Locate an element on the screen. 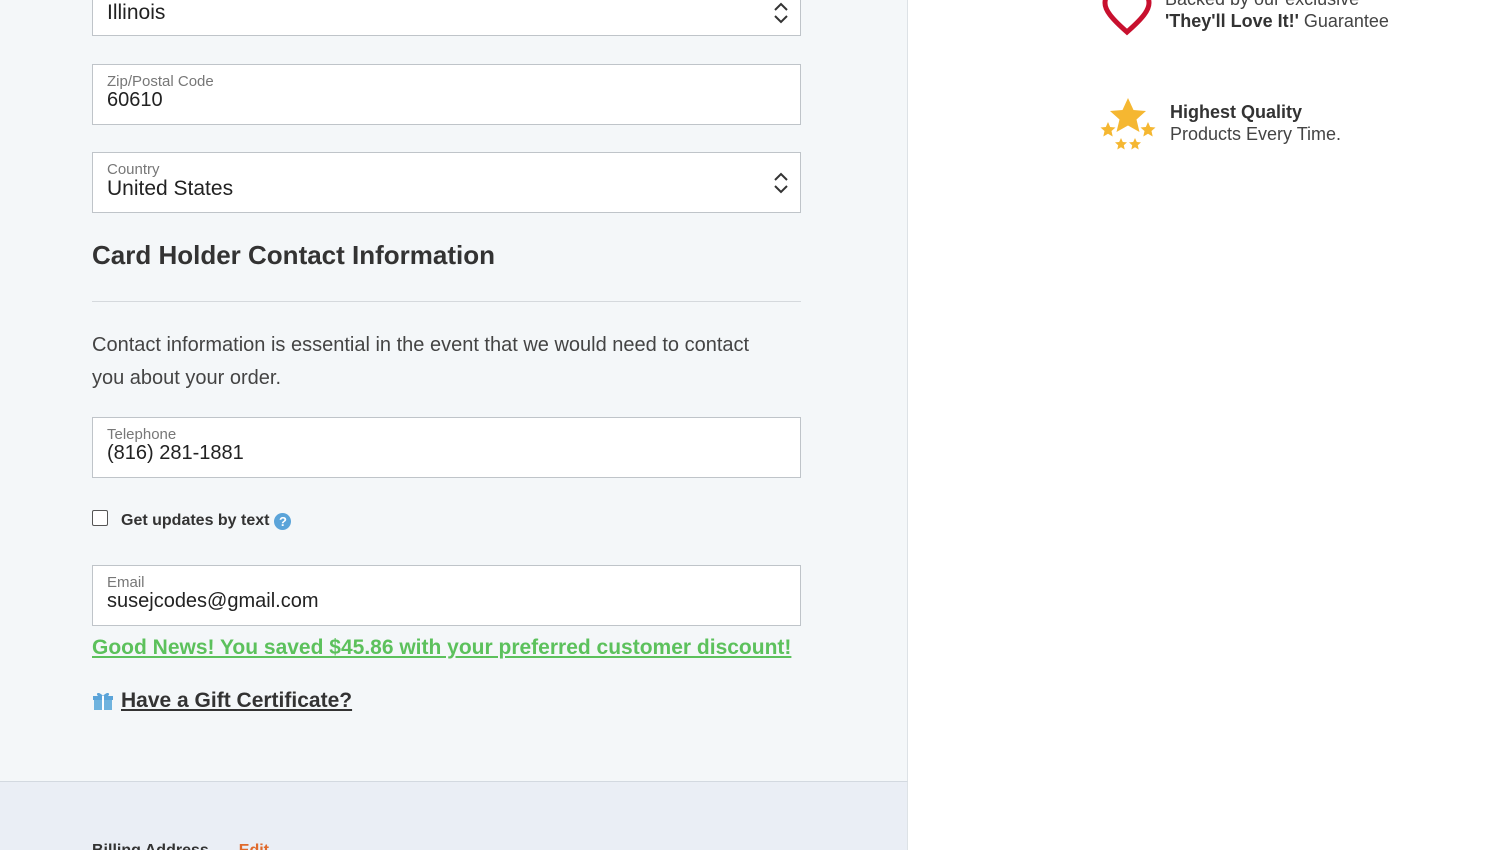 This screenshot has width=1500, height=850. heart-icon is located at coordinates (1127, 18).